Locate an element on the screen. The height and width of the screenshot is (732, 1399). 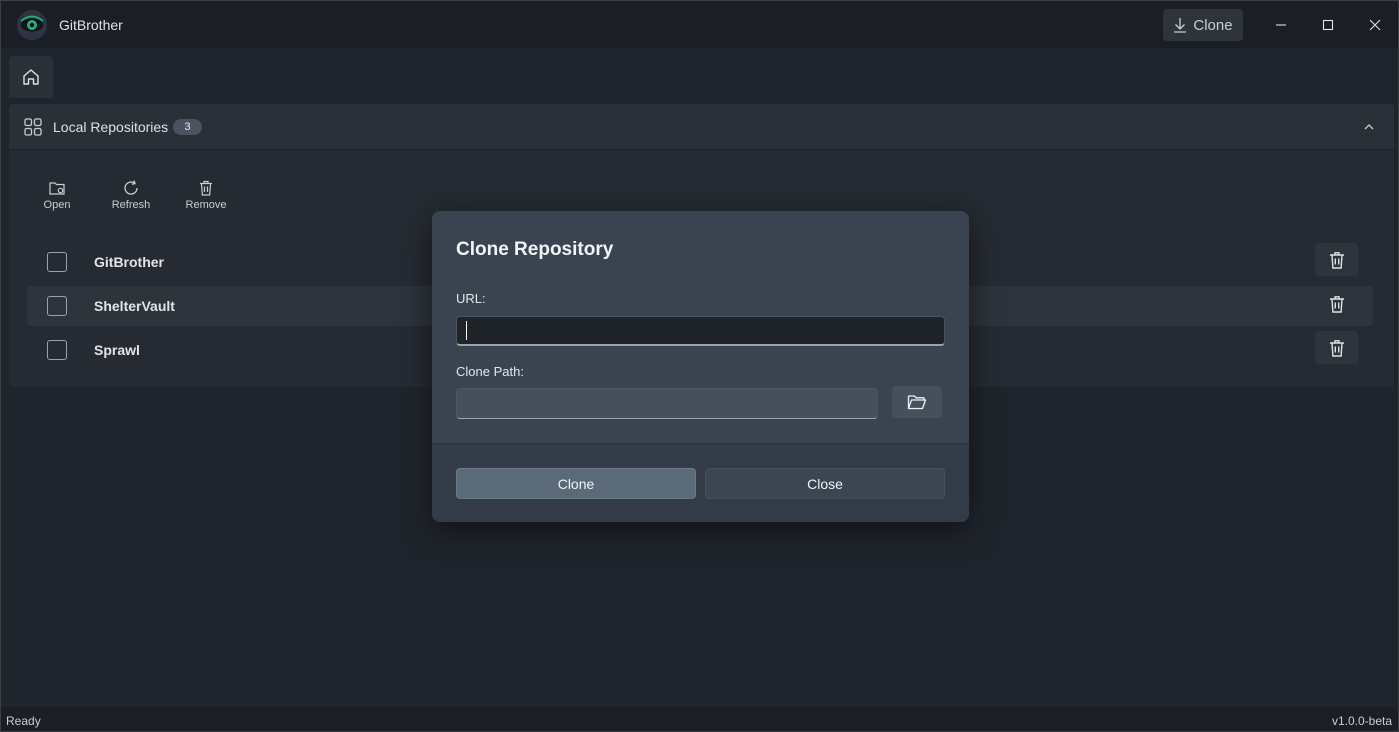
close-button: Close is located at coordinates (825, 483).